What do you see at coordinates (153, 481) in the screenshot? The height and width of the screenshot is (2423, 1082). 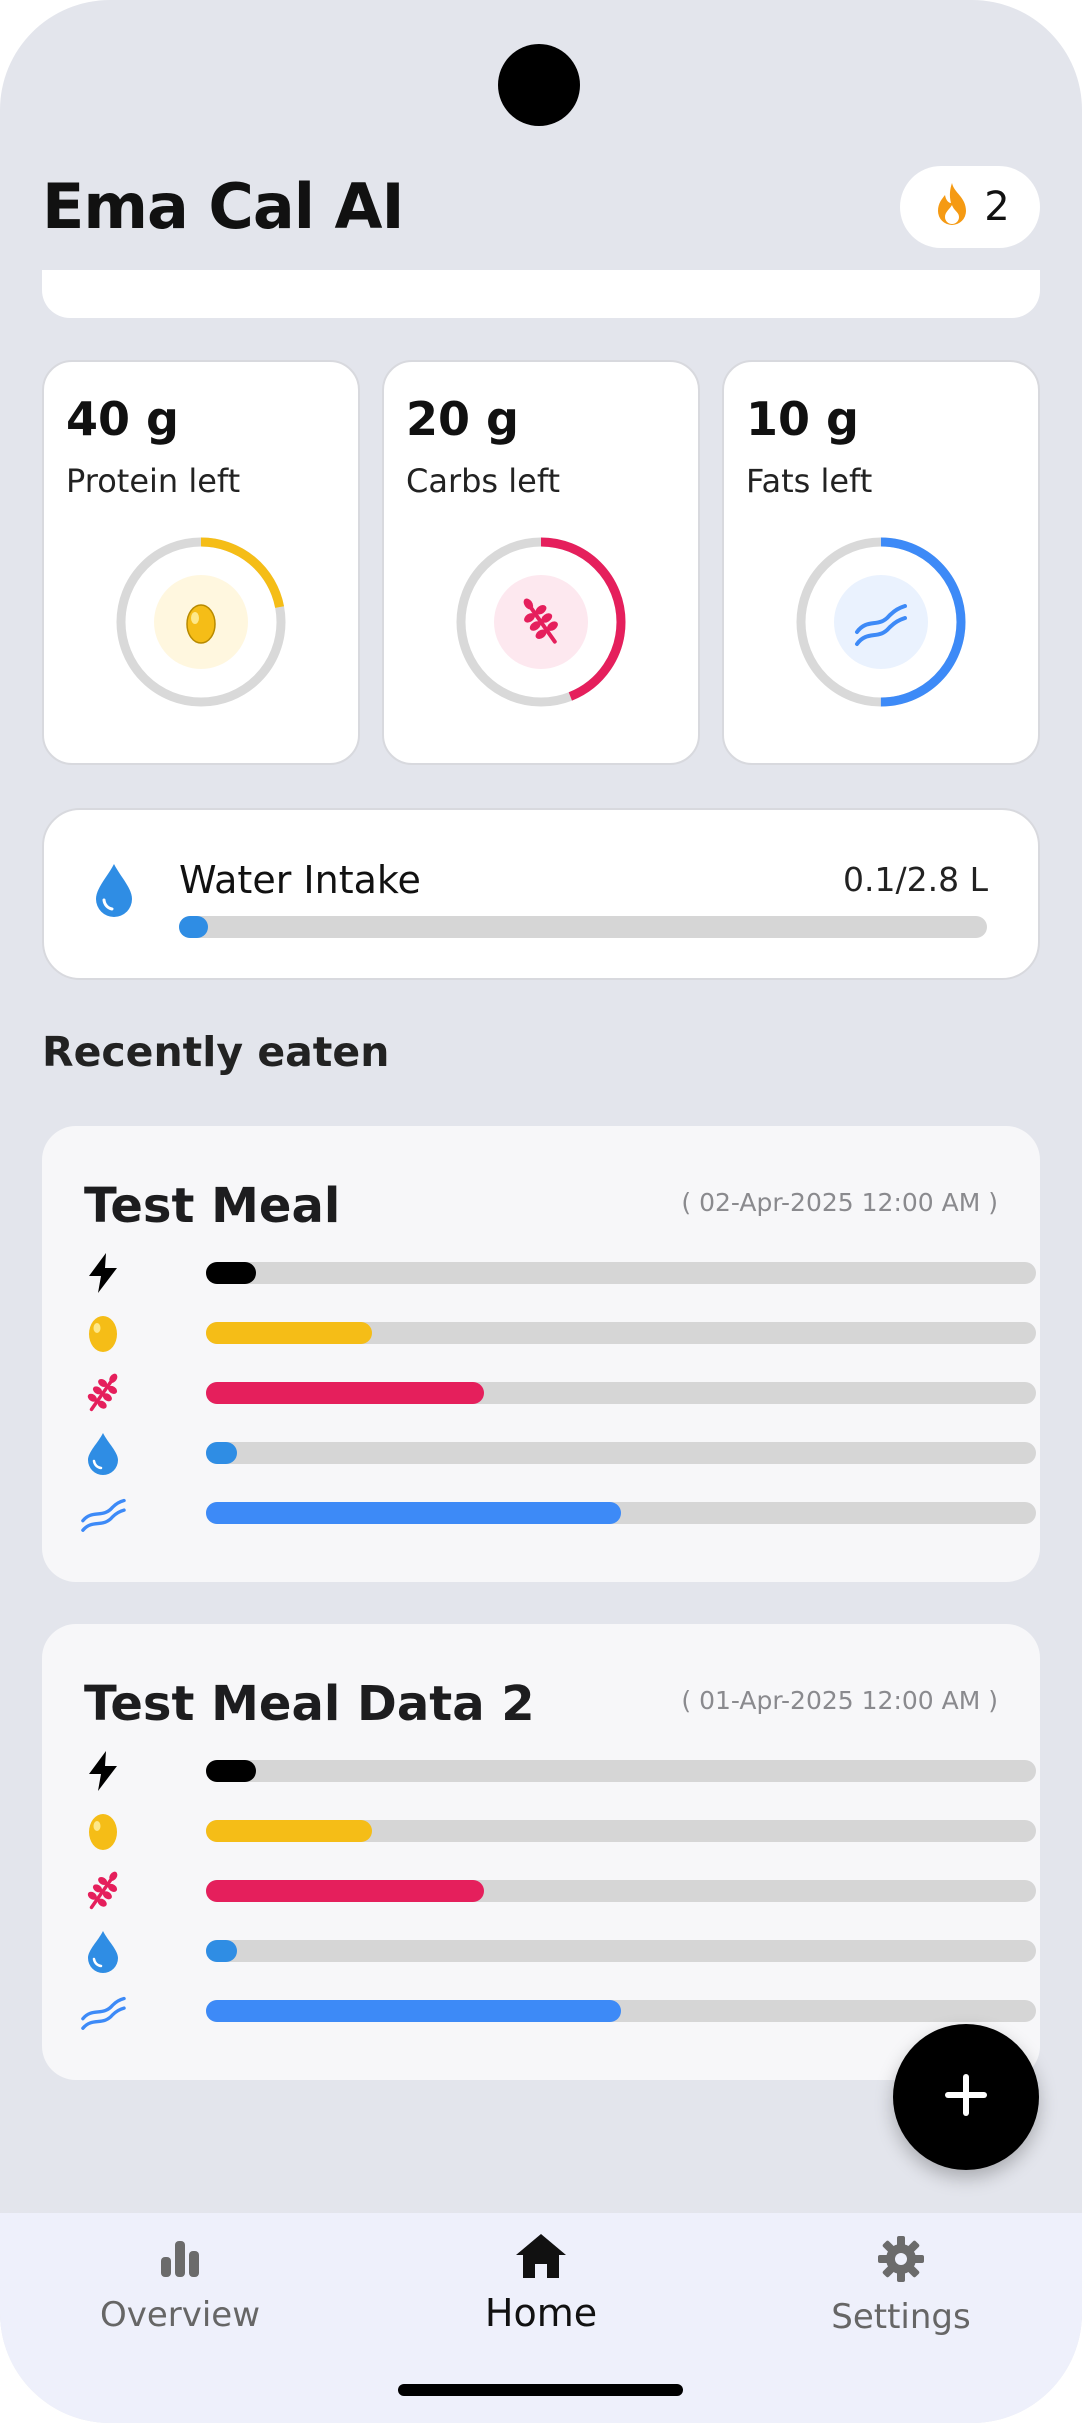 I see `protein-label: Protein left` at bounding box center [153, 481].